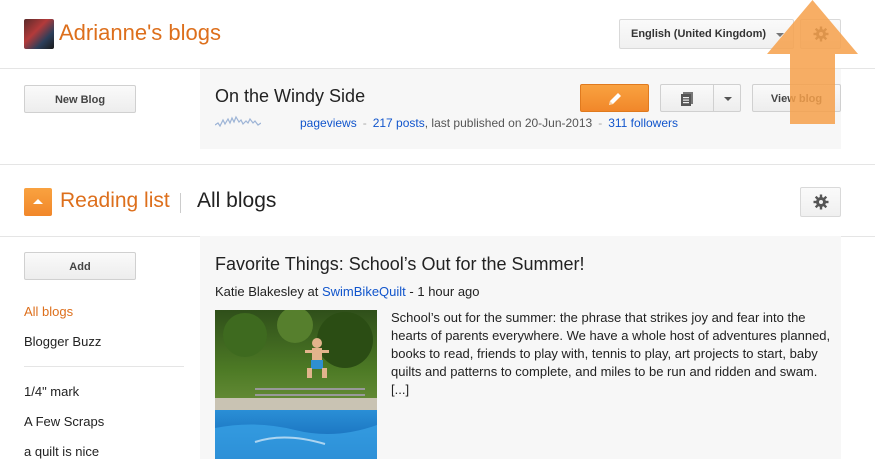  I want to click on post-image, so click(296, 384).